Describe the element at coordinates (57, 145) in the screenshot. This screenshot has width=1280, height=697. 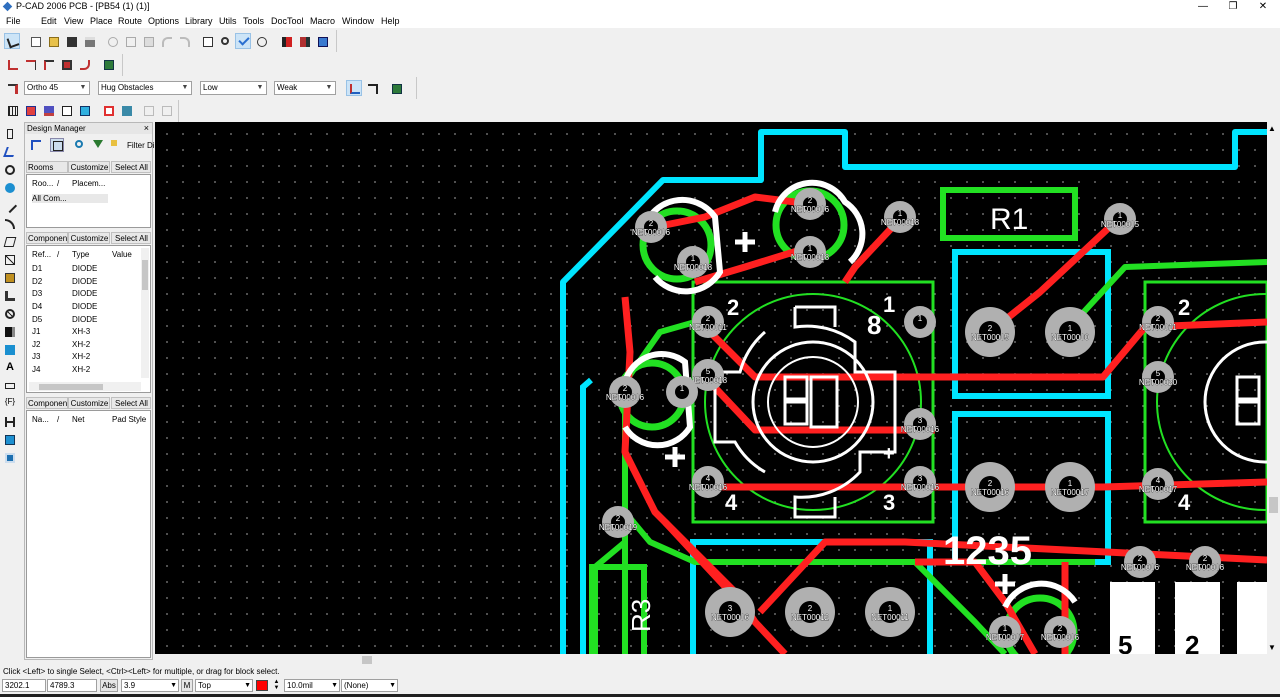
I see `component-icon` at that location.